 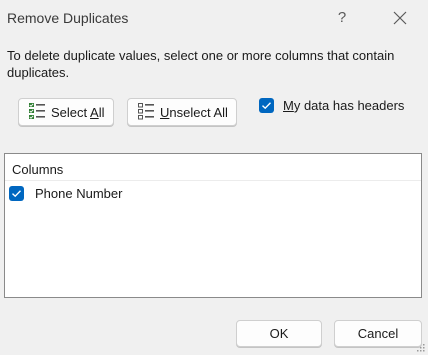 What do you see at coordinates (279, 333) in the screenshot?
I see `ok-button: OK` at bounding box center [279, 333].